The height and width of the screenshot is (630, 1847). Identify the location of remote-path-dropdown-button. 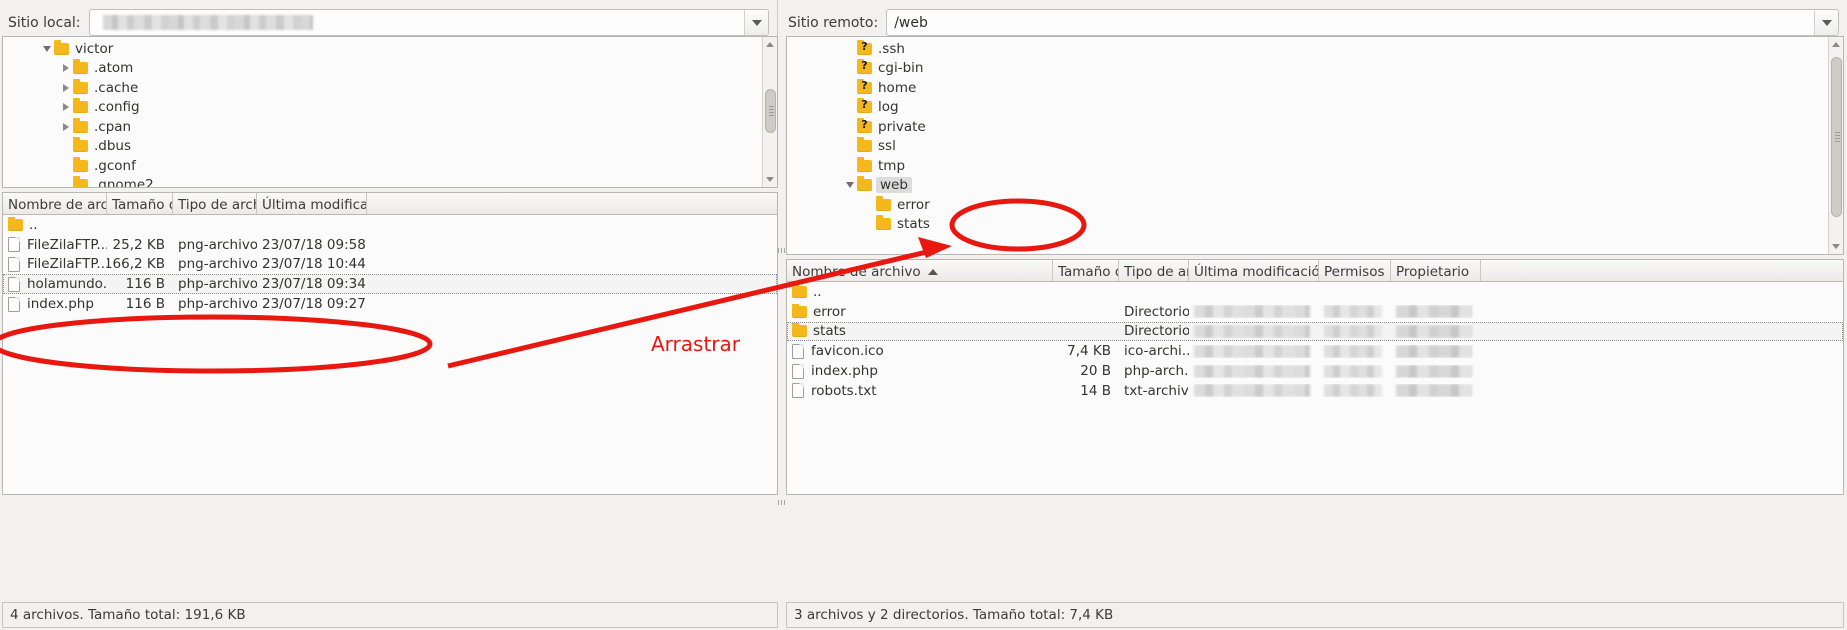
(1826, 22).